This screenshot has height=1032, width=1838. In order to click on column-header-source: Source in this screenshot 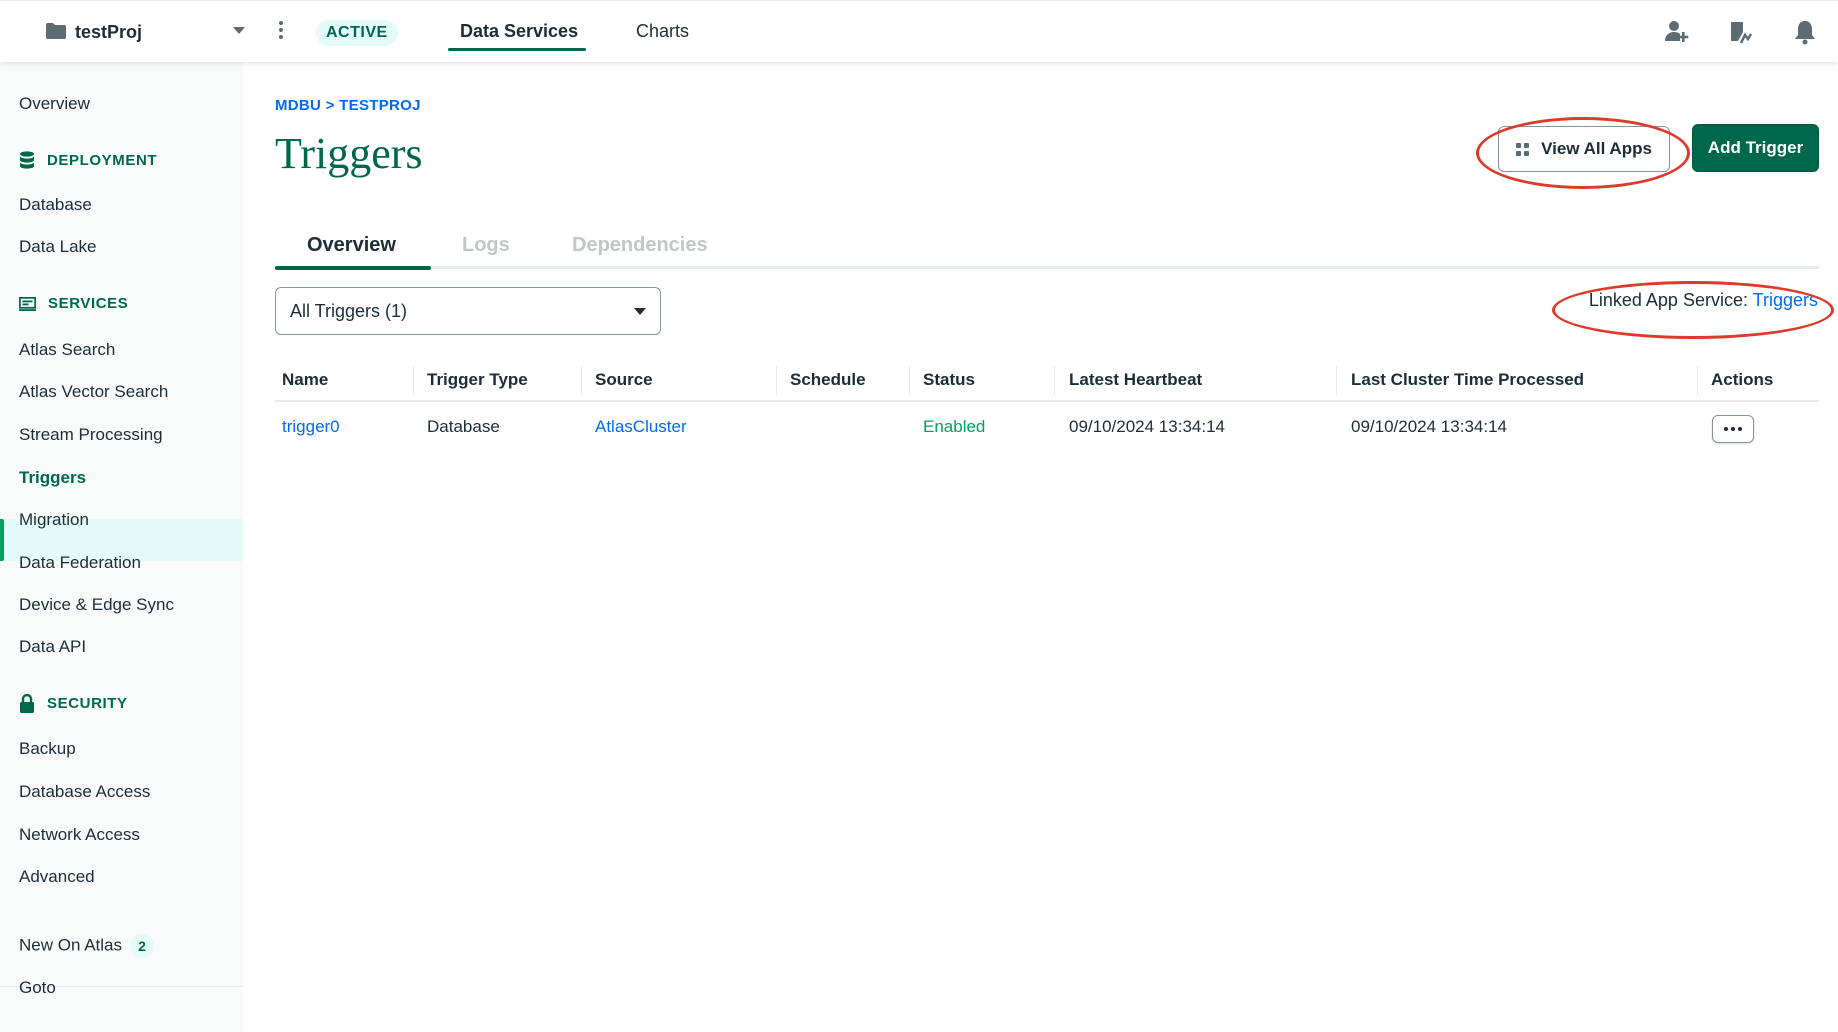, I will do `click(624, 380)`.